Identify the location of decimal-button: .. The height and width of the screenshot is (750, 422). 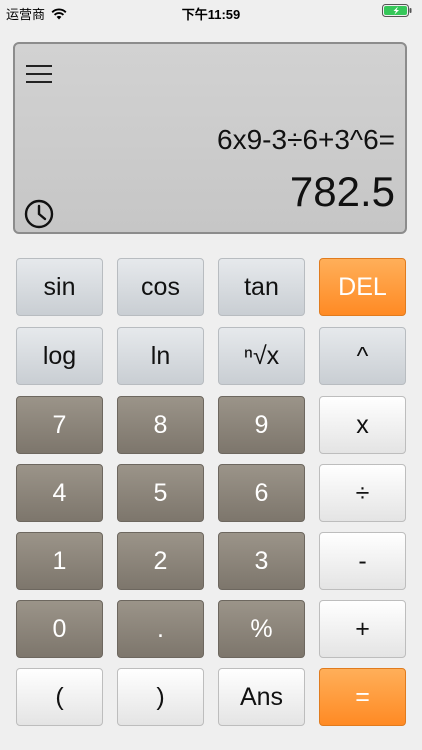
(160, 629).